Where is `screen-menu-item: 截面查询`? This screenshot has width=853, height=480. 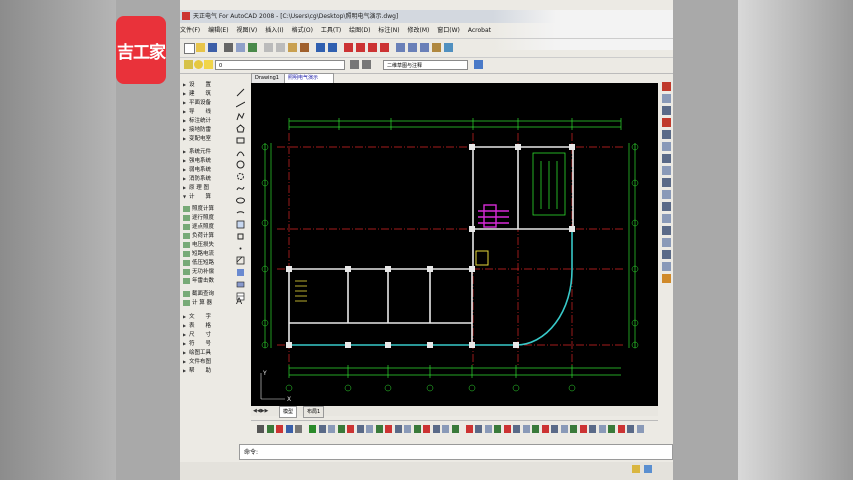 screen-menu-item: 截面查询 is located at coordinates (208, 294).